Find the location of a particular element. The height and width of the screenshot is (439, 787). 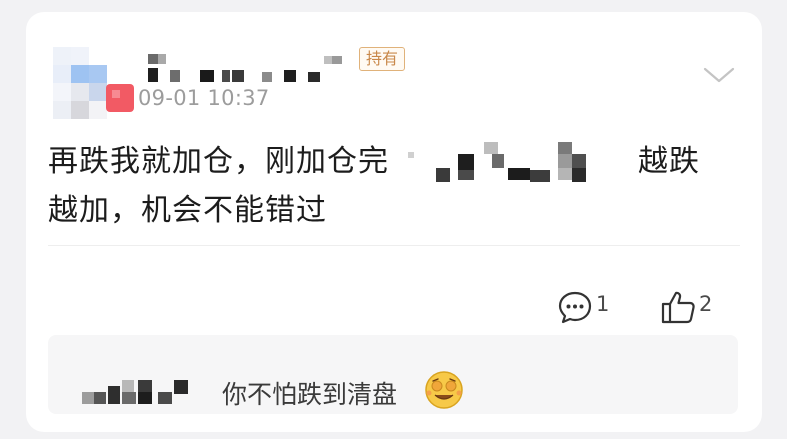

username-redacted is located at coordinates (250, 71).